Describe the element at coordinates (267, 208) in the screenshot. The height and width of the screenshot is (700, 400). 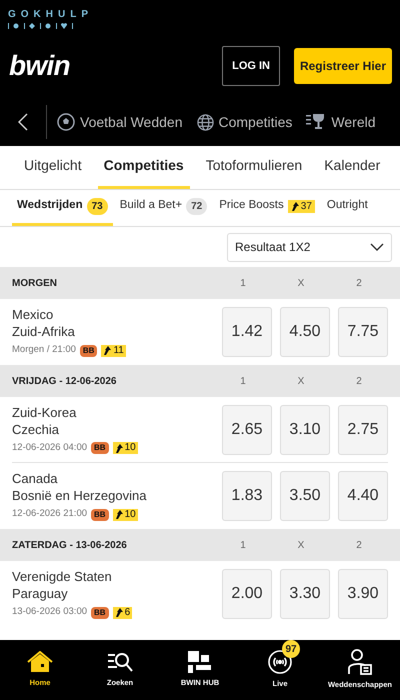
I see `subtab: Price Boosts 37` at that location.